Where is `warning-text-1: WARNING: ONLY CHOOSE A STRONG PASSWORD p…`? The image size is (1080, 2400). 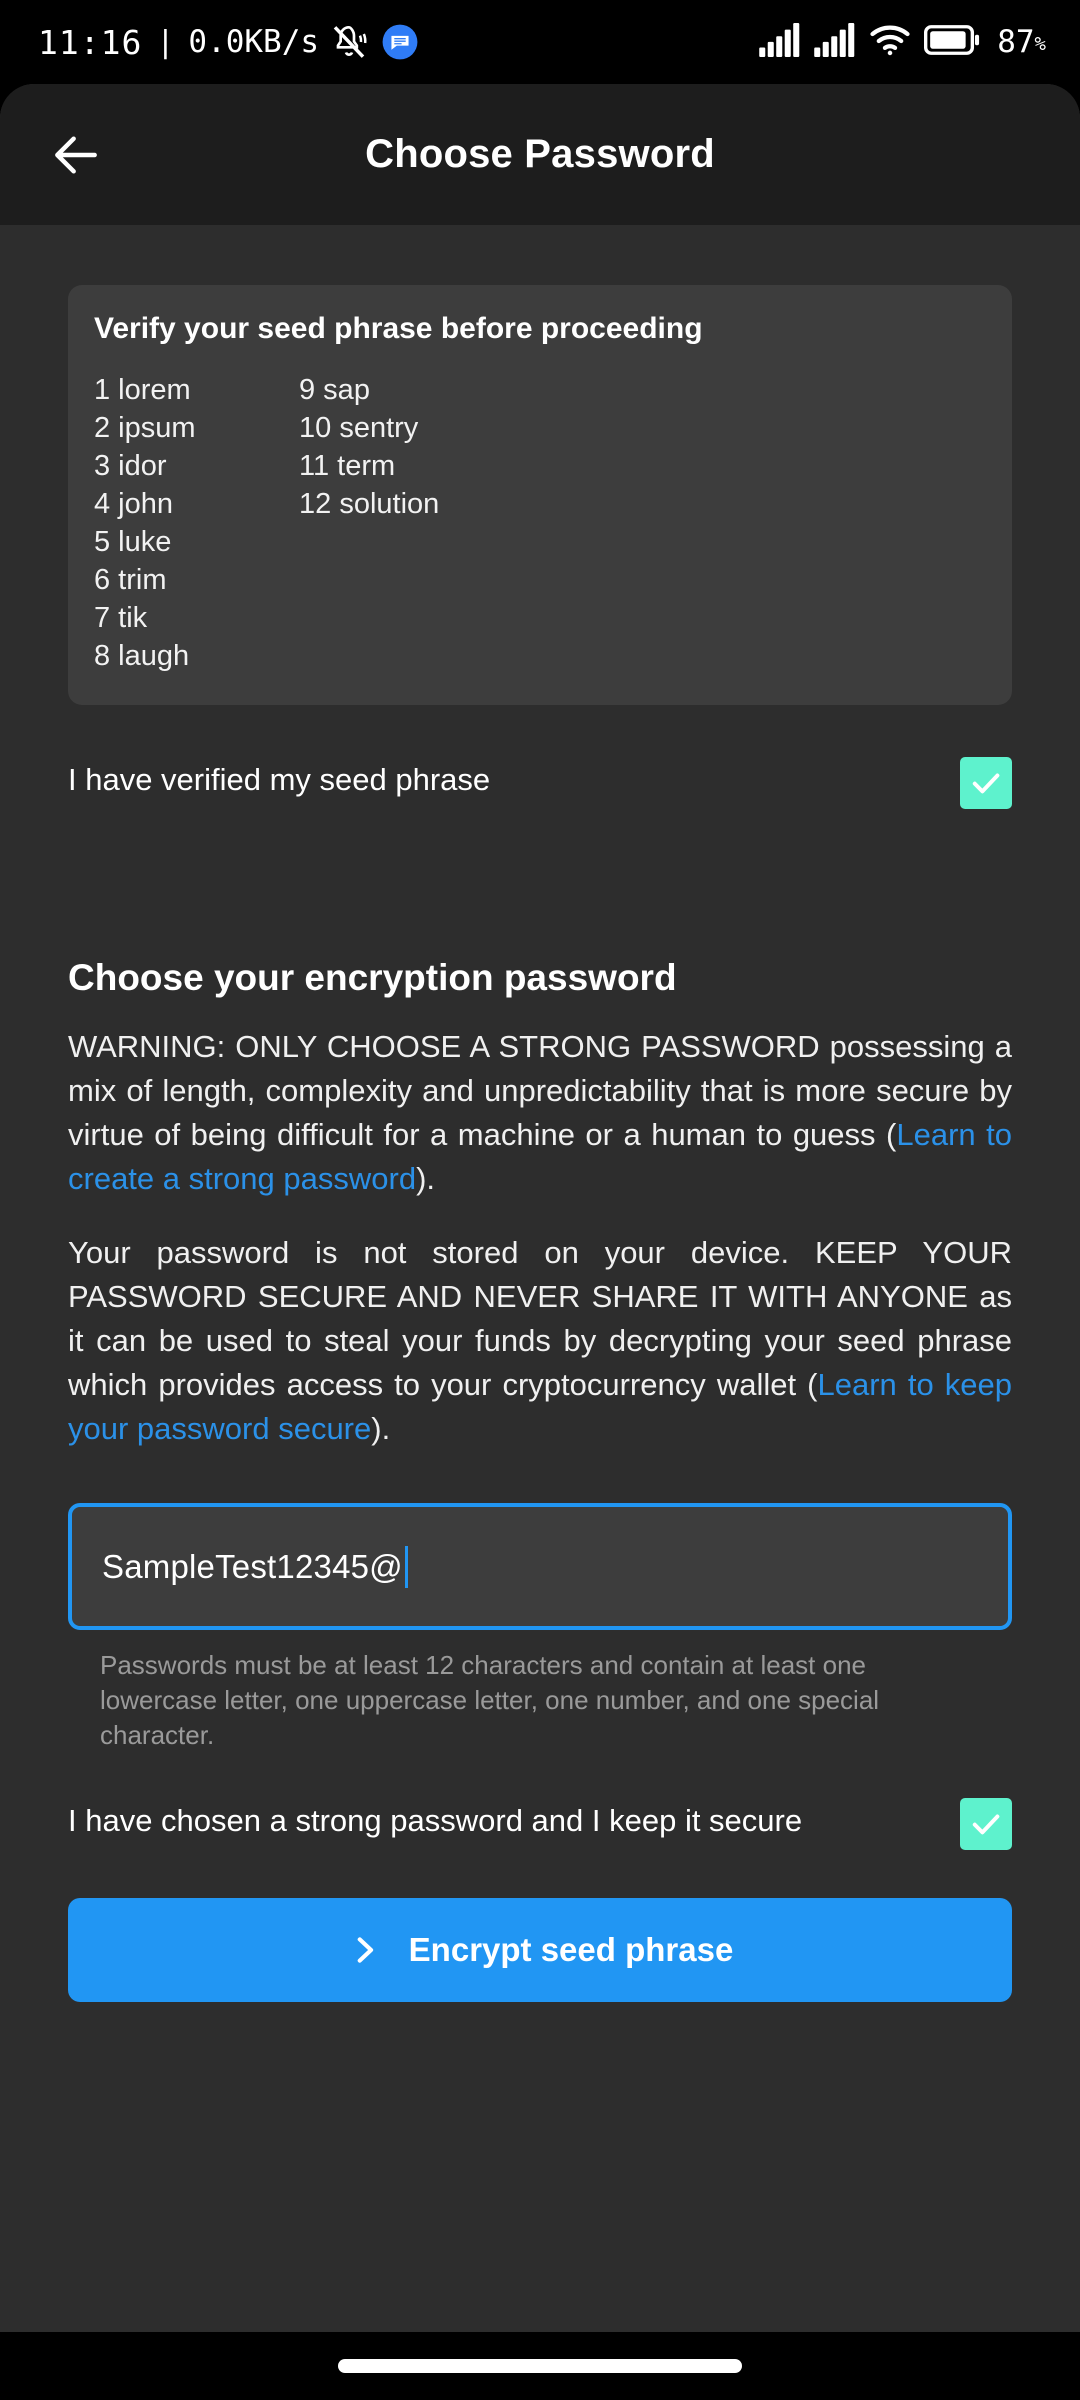 warning-text-1: WARNING: ONLY CHOOSE A STRONG PASSWORD p… is located at coordinates (540, 1090).